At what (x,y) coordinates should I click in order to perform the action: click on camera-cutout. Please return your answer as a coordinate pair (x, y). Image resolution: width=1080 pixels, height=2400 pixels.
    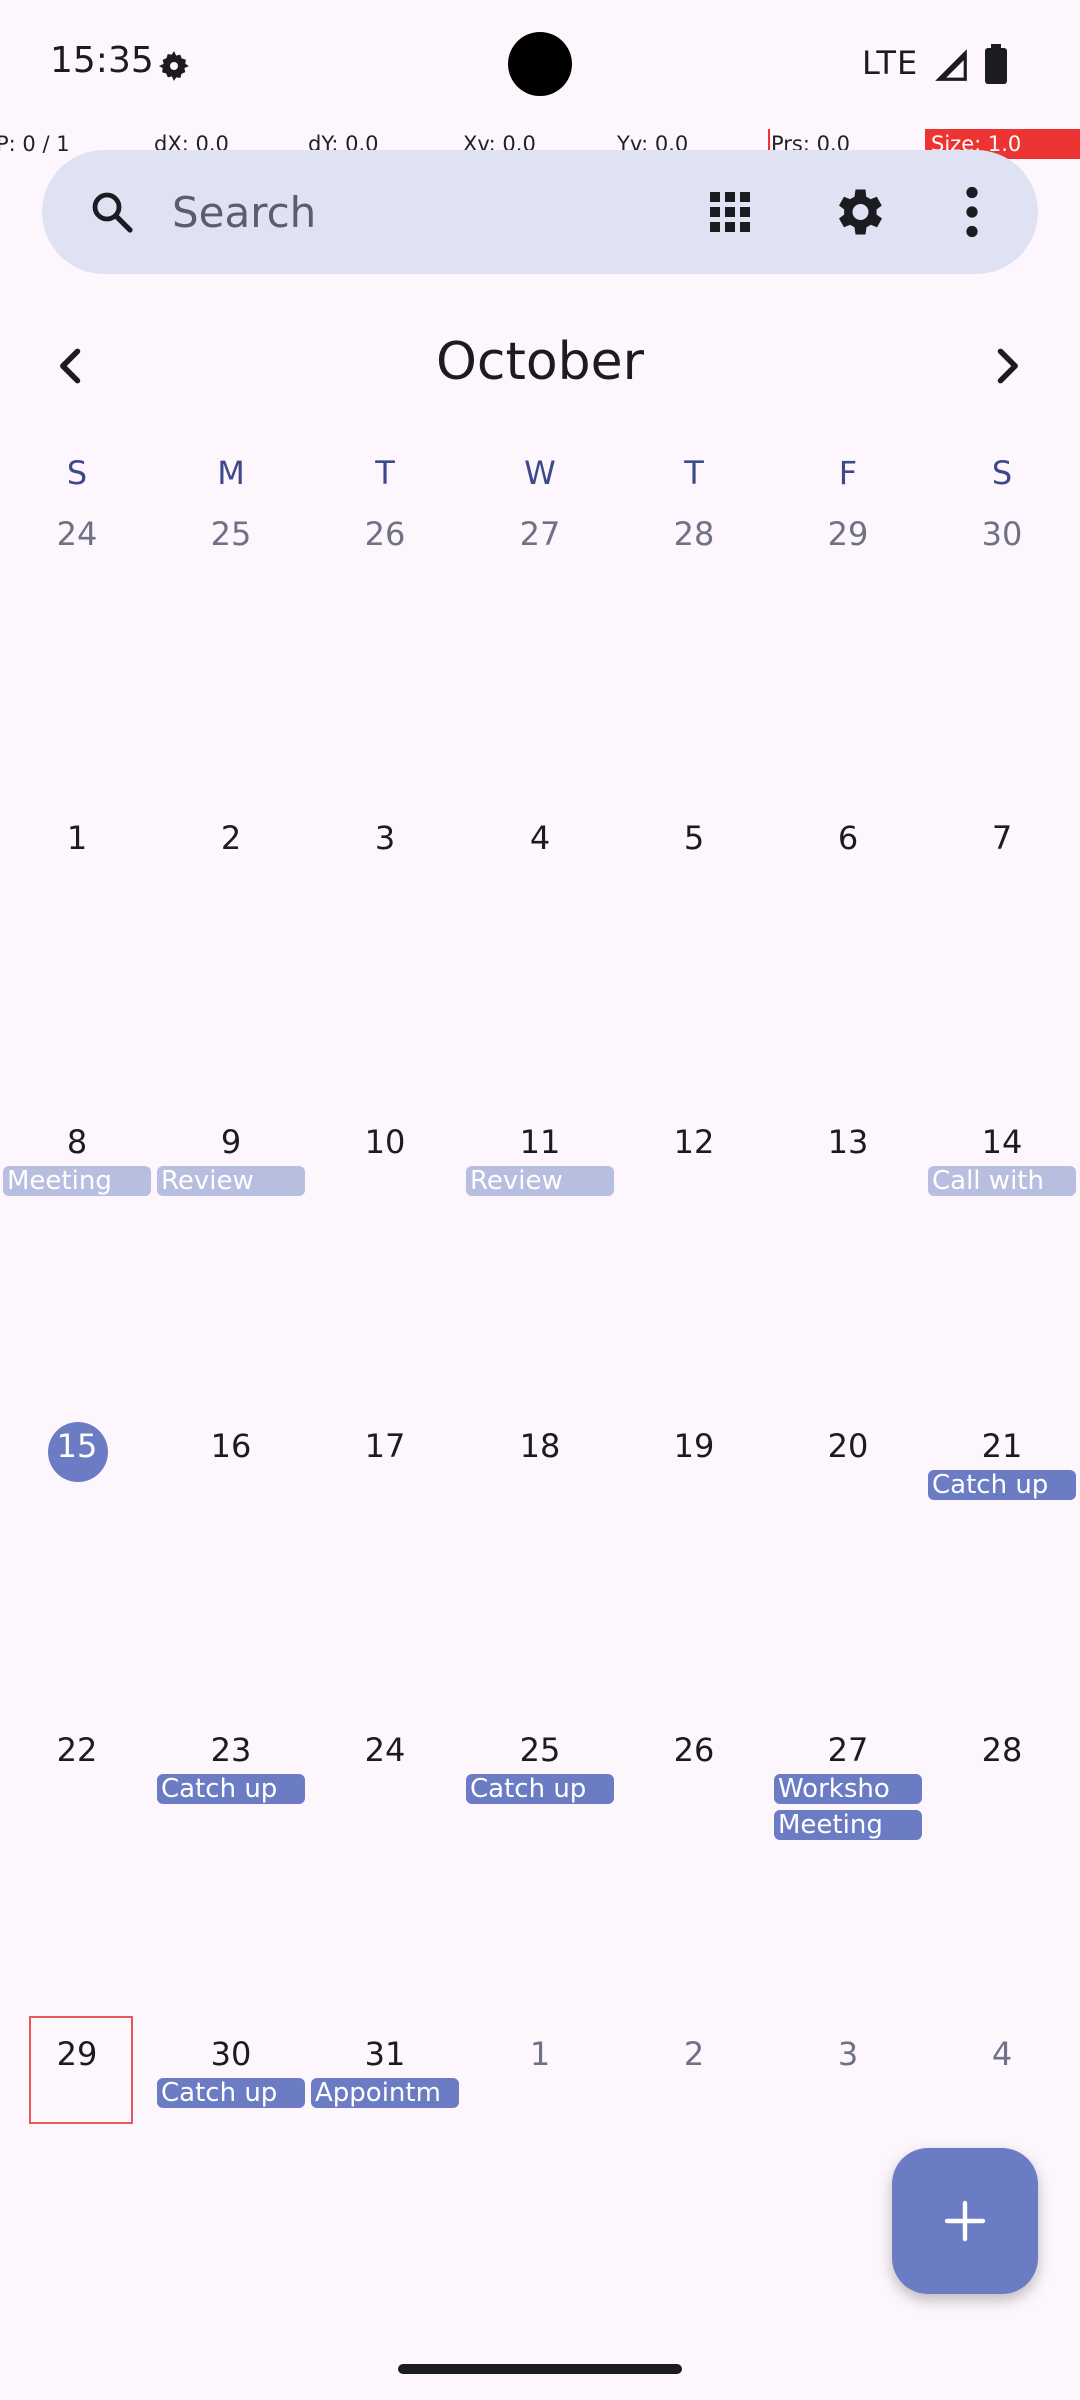
    Looking at the image, I should click on (540, 64).